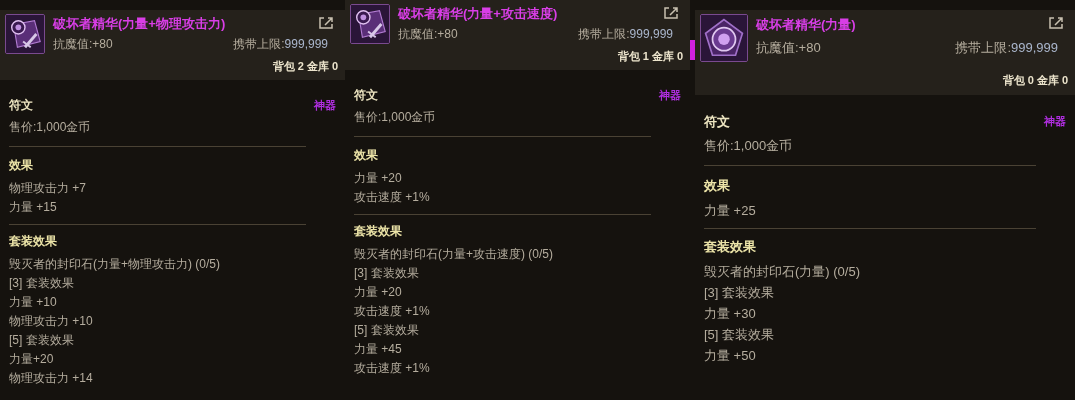  Describe the element at coordinates (730, 211) in the screenshot. I see `effect-stat: 力量 +25` at that location.